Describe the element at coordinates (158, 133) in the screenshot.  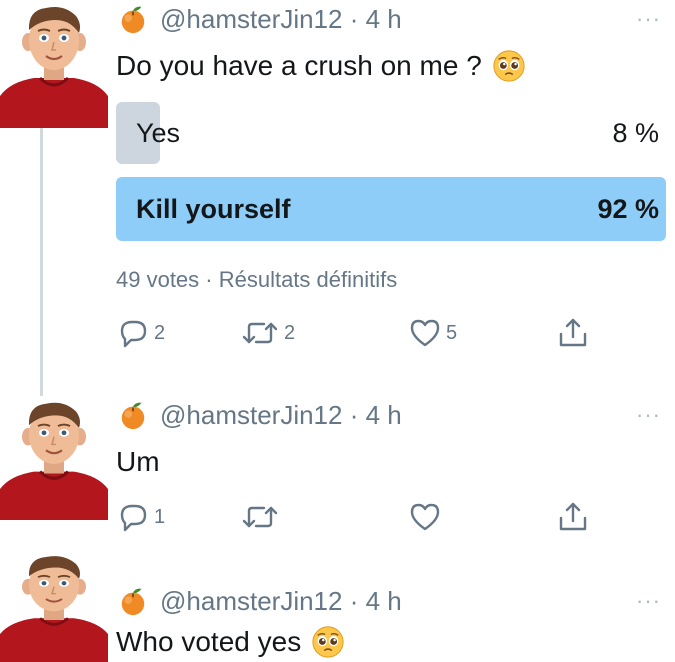
I see `poll-option-yes-label: Yes` at that location.